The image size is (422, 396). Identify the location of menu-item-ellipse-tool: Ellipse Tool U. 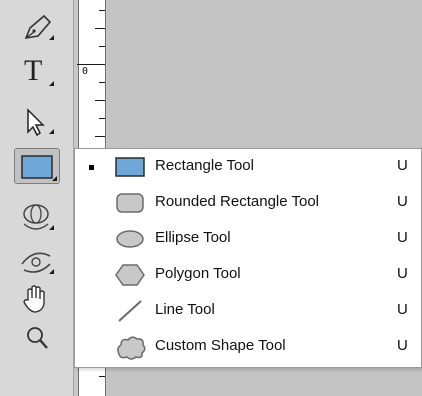
(248, 239).